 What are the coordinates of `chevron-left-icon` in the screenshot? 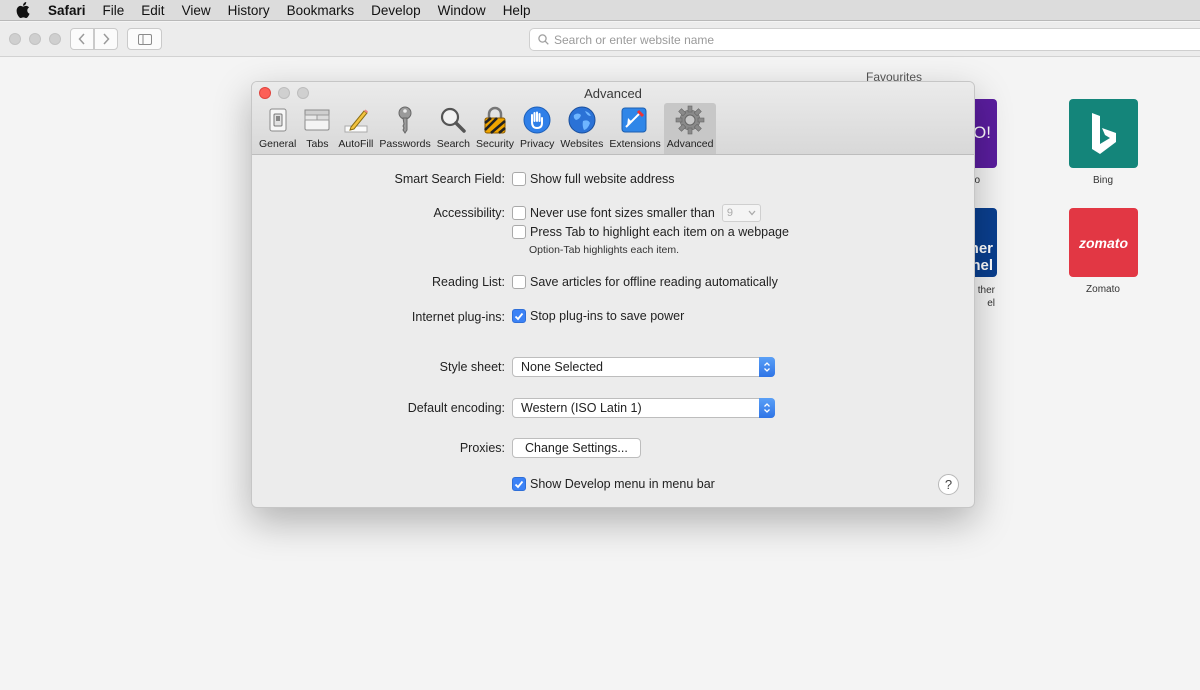 It's located at (81, 39).